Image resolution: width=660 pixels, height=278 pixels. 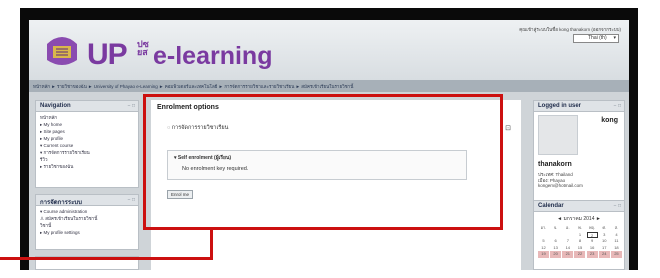 What do you see at coordinates (61, 203) in the screenshot?
I see `administration-title: การจัดการระบบ` at bounding box center [61, 203].